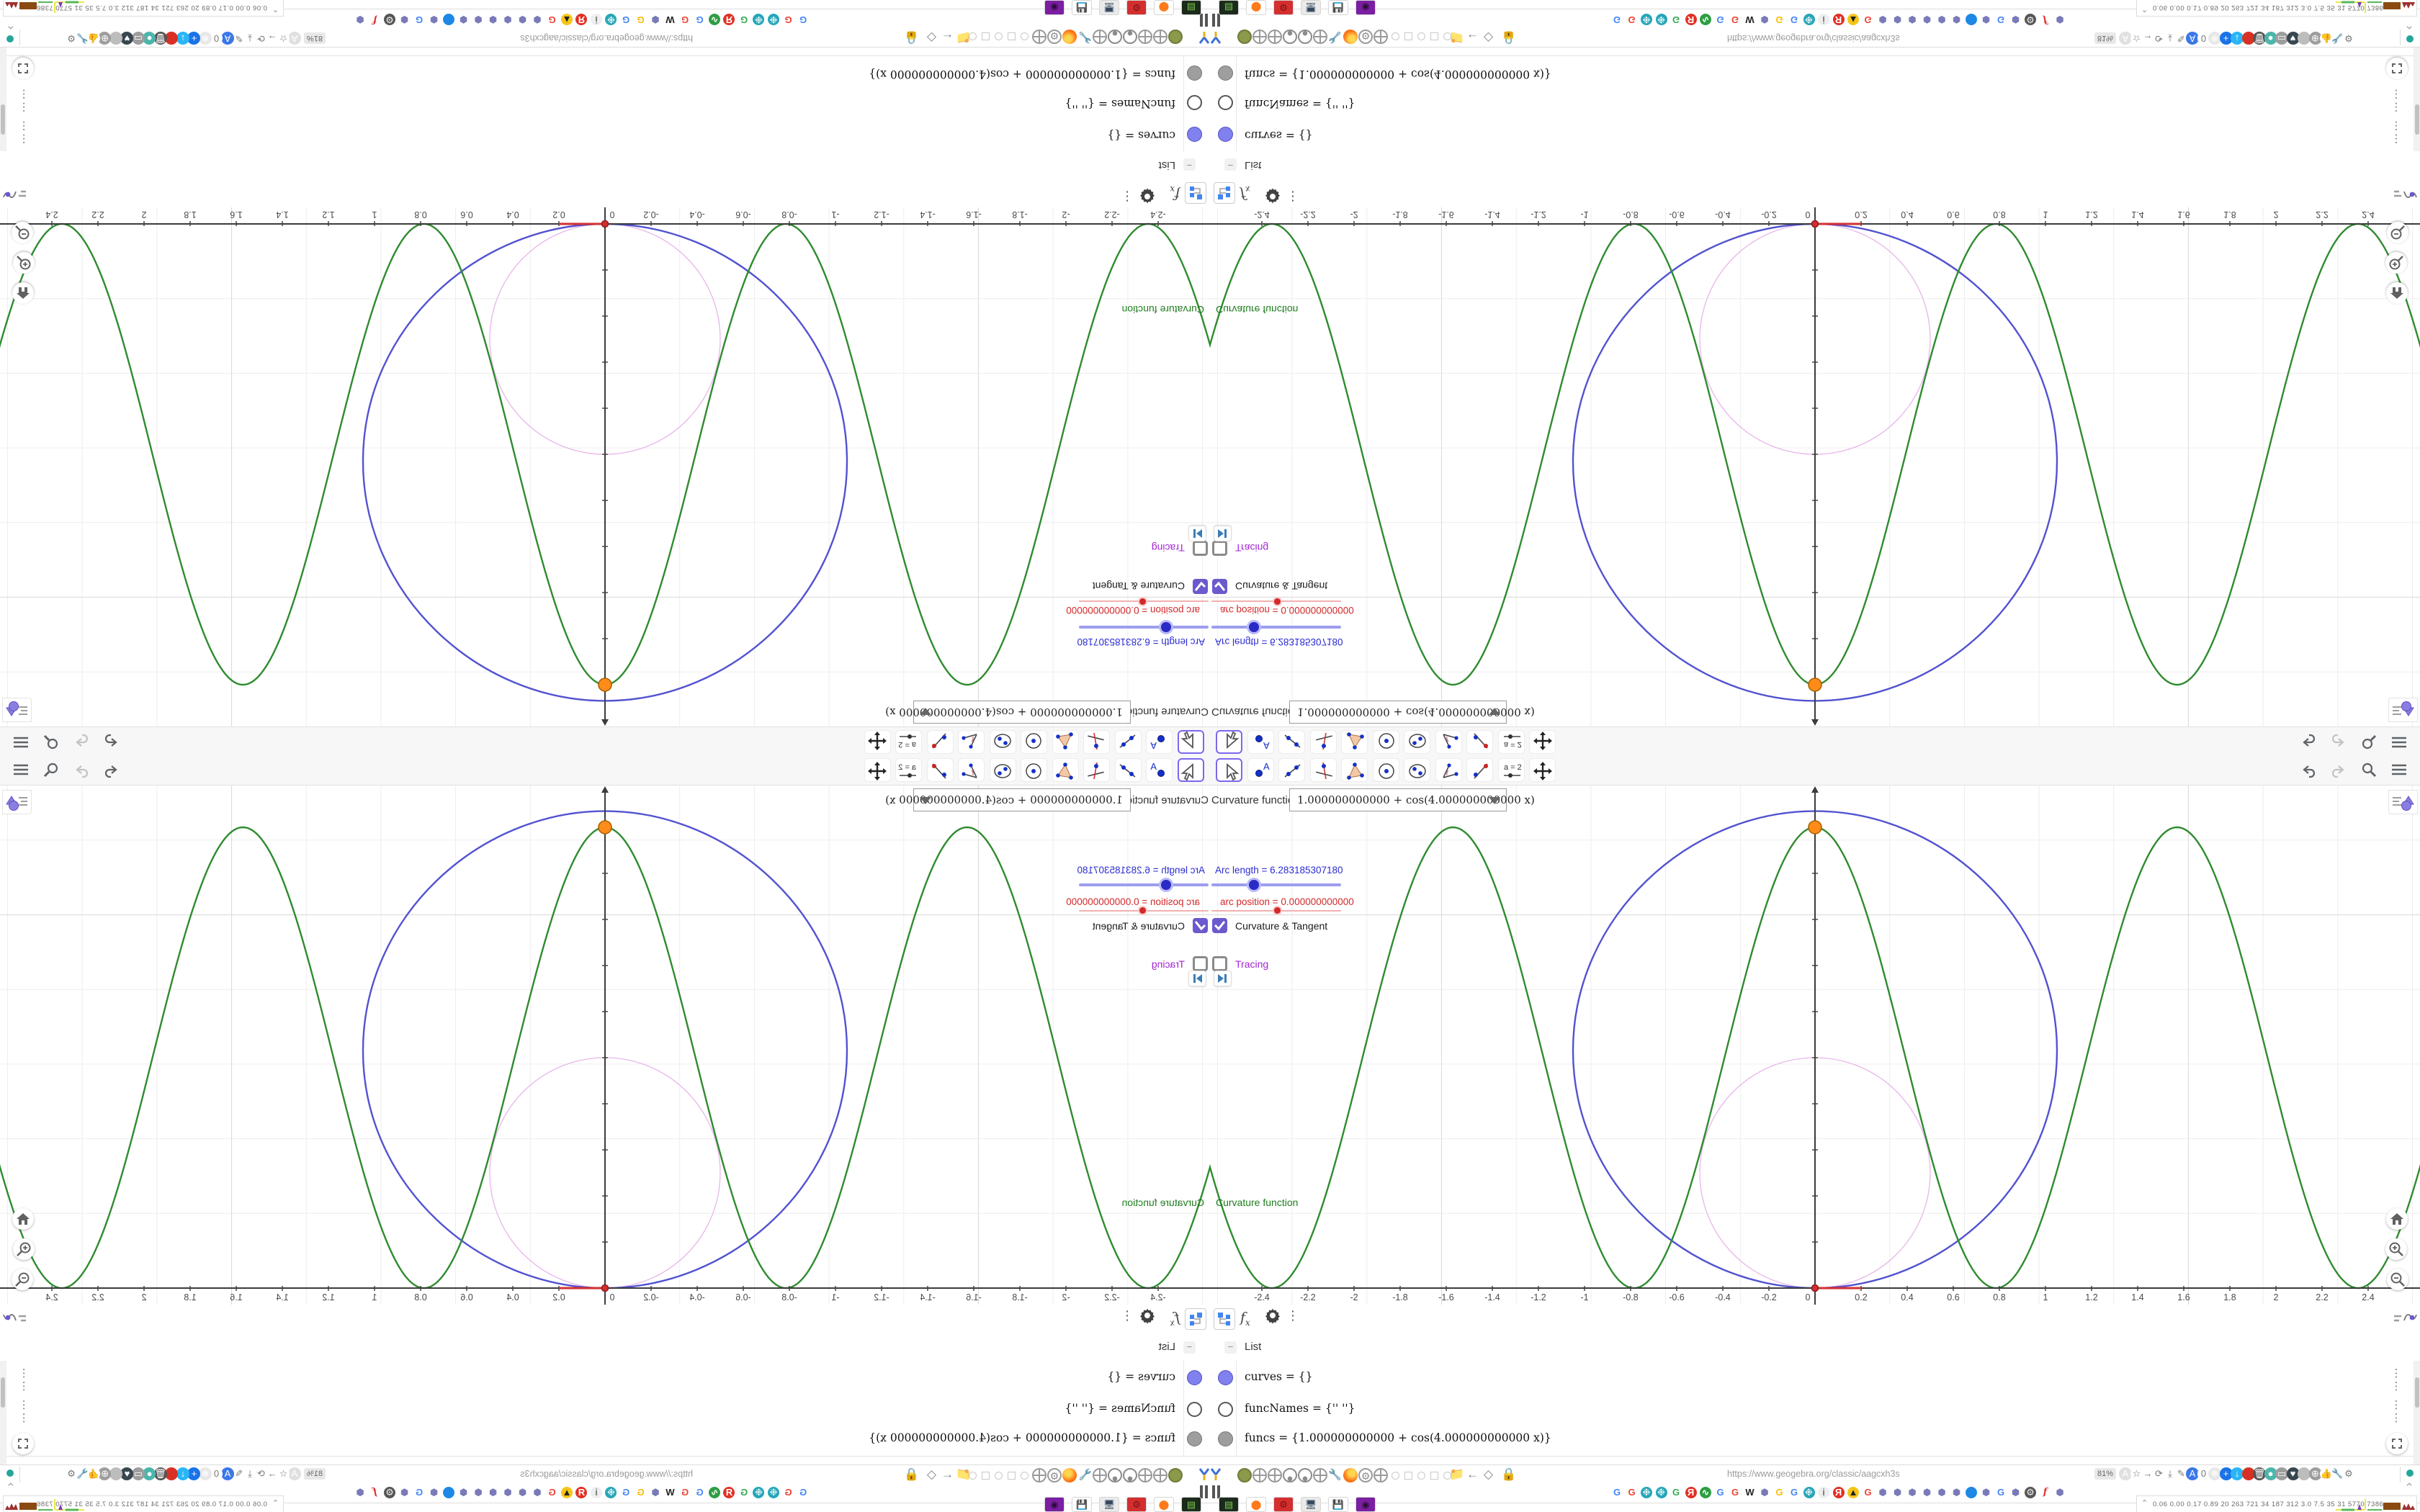 This screenshot has height=1512, width=2420. I want to click on folder-icon: 📁, so click(1456, 1474).